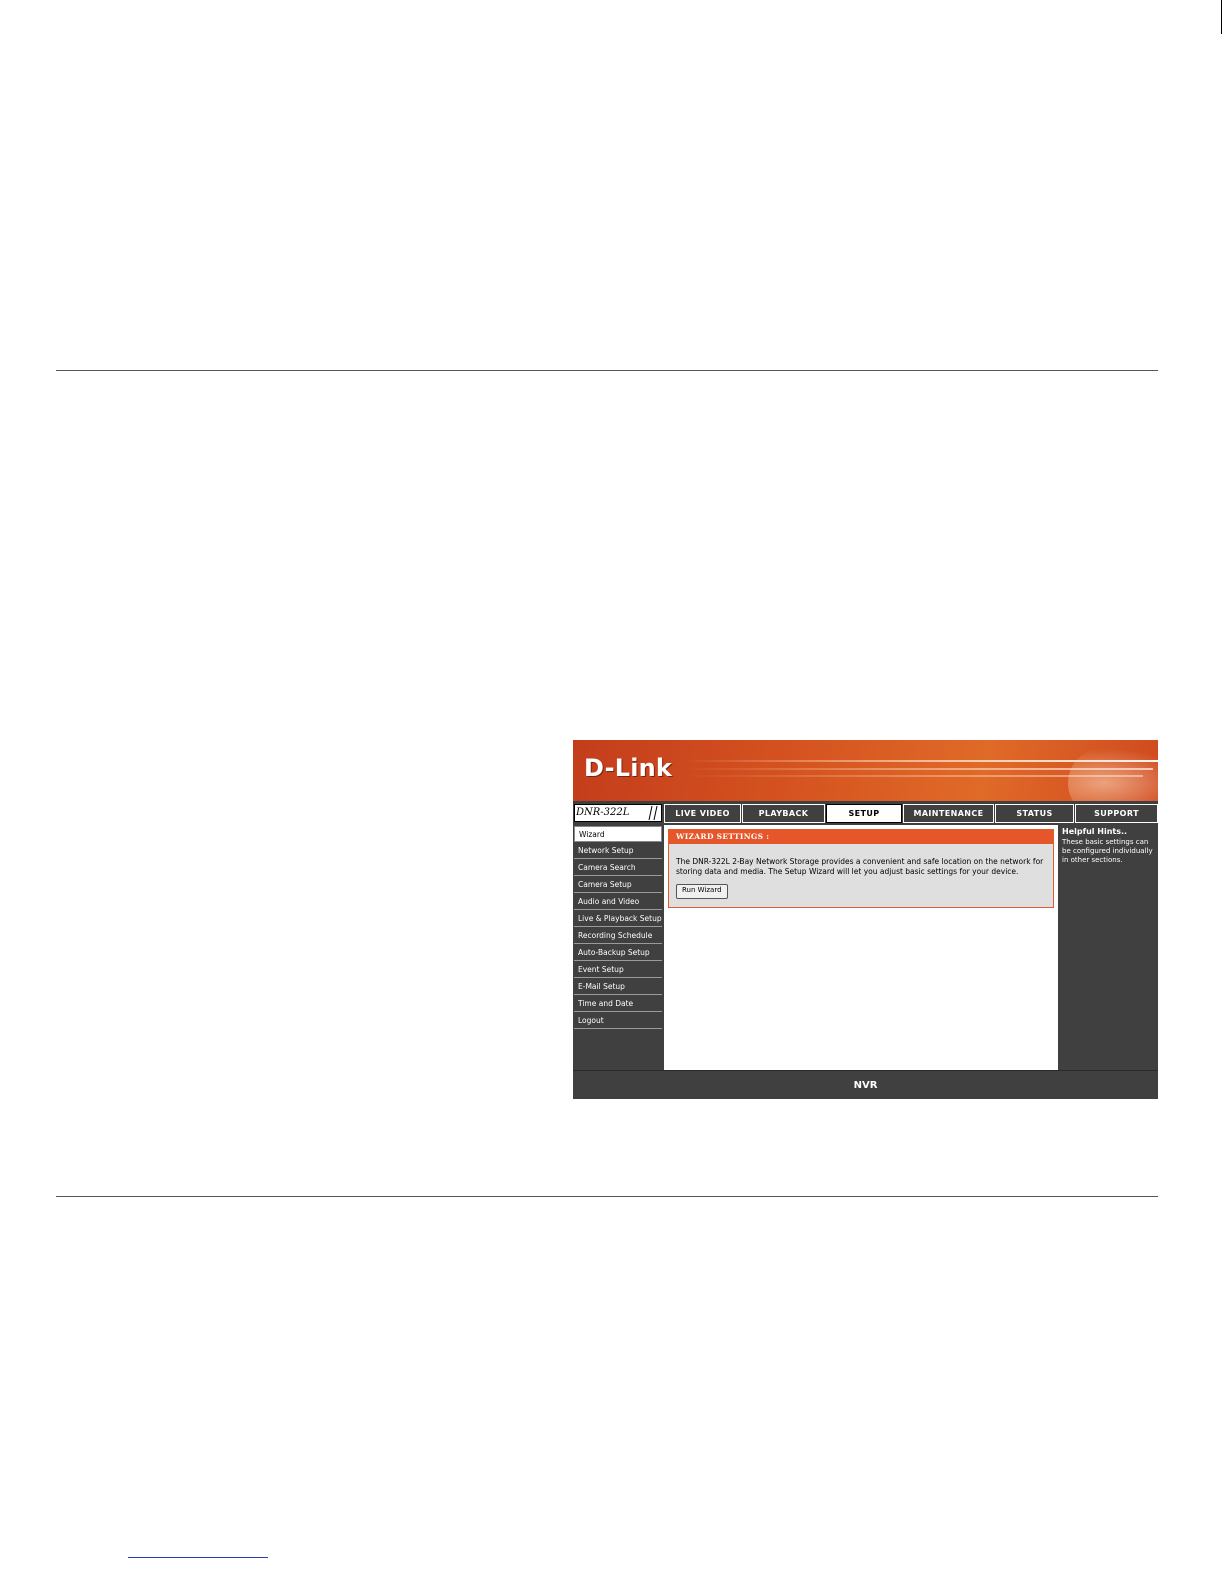  I want to click on tab-live-video: LIVE VIDEO, so click(702, 813).